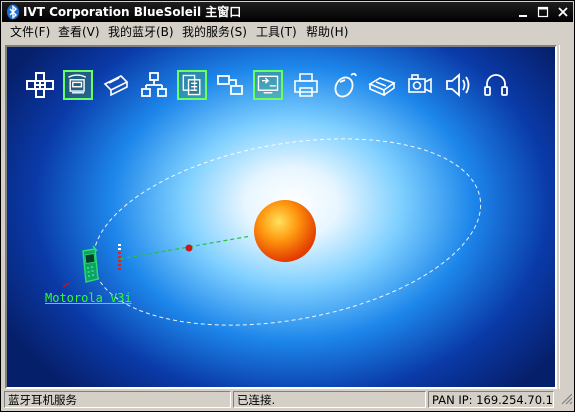 This screenshot has width=575, height=412. What do you see at coordinates (543, 12) in the screenshot?
I see `maximize-icon` at bounding box center [543, 12].